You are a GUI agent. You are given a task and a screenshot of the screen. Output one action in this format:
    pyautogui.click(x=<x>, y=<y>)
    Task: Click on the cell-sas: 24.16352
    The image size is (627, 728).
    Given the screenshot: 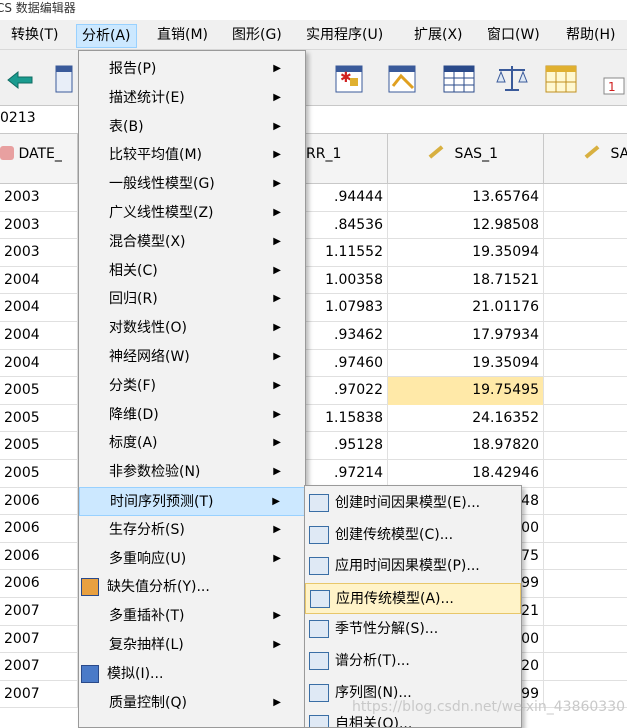 What is the action you would take?
    pyautogui.click(x=466, y=418)
    